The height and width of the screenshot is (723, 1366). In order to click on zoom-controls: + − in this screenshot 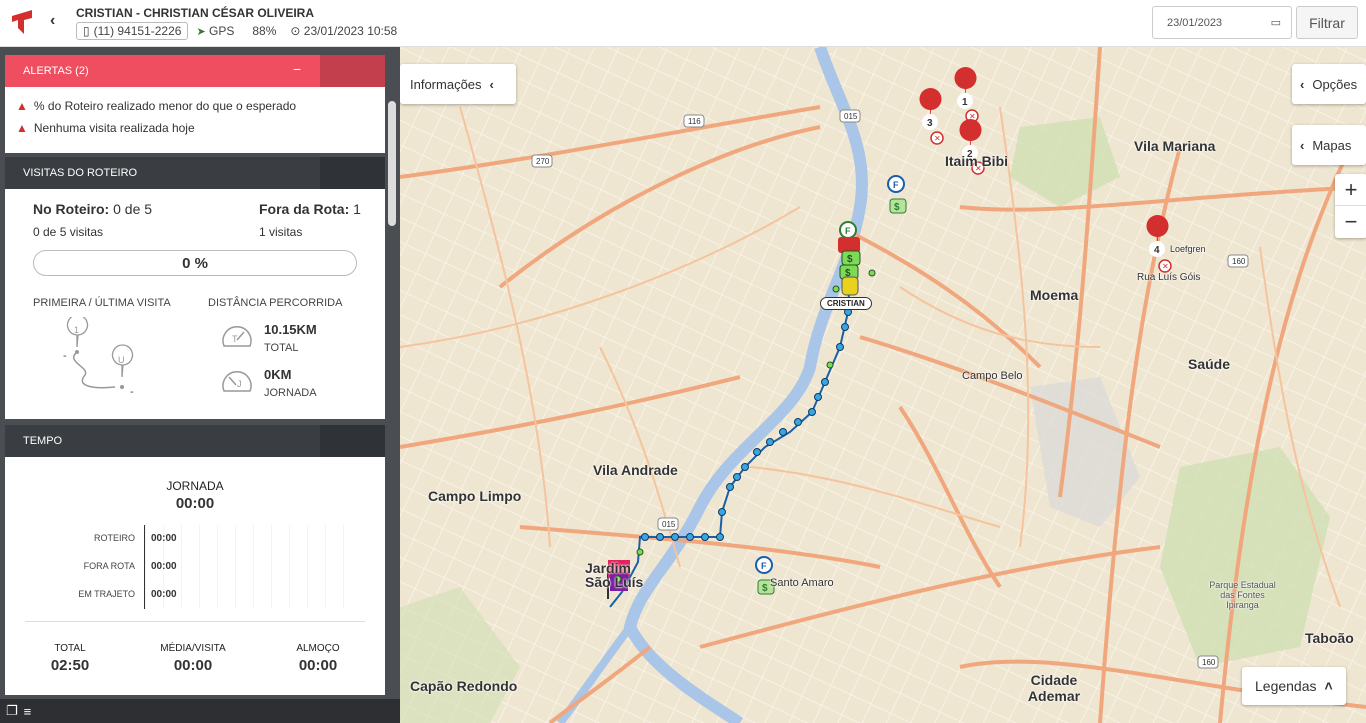, I will do `click(1350, 206)`.